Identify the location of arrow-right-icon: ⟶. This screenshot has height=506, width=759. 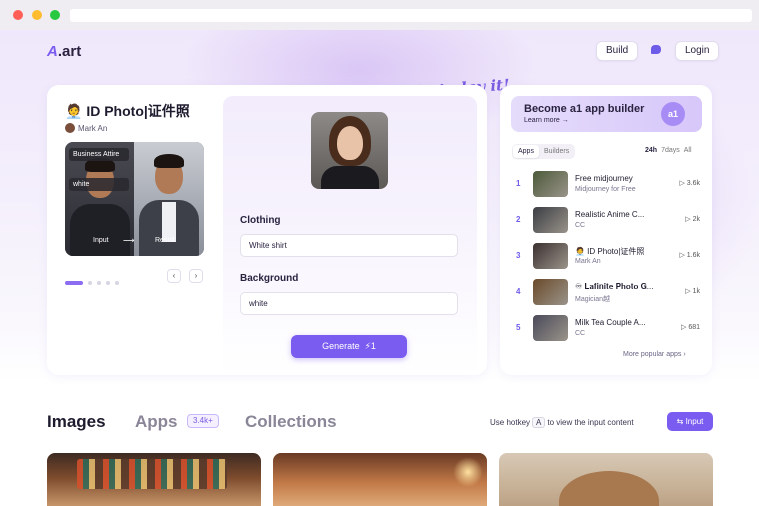
(129, 240).